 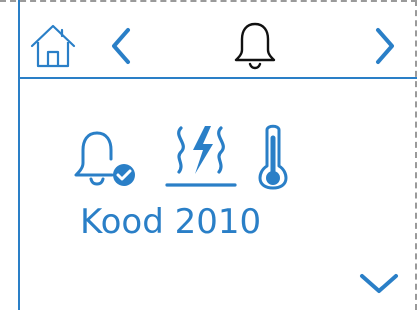 What do you see at coordinates (171, 222) in the screenshot?
I see `status-code-label: Kood 2010` at bounding box center [171, 222].